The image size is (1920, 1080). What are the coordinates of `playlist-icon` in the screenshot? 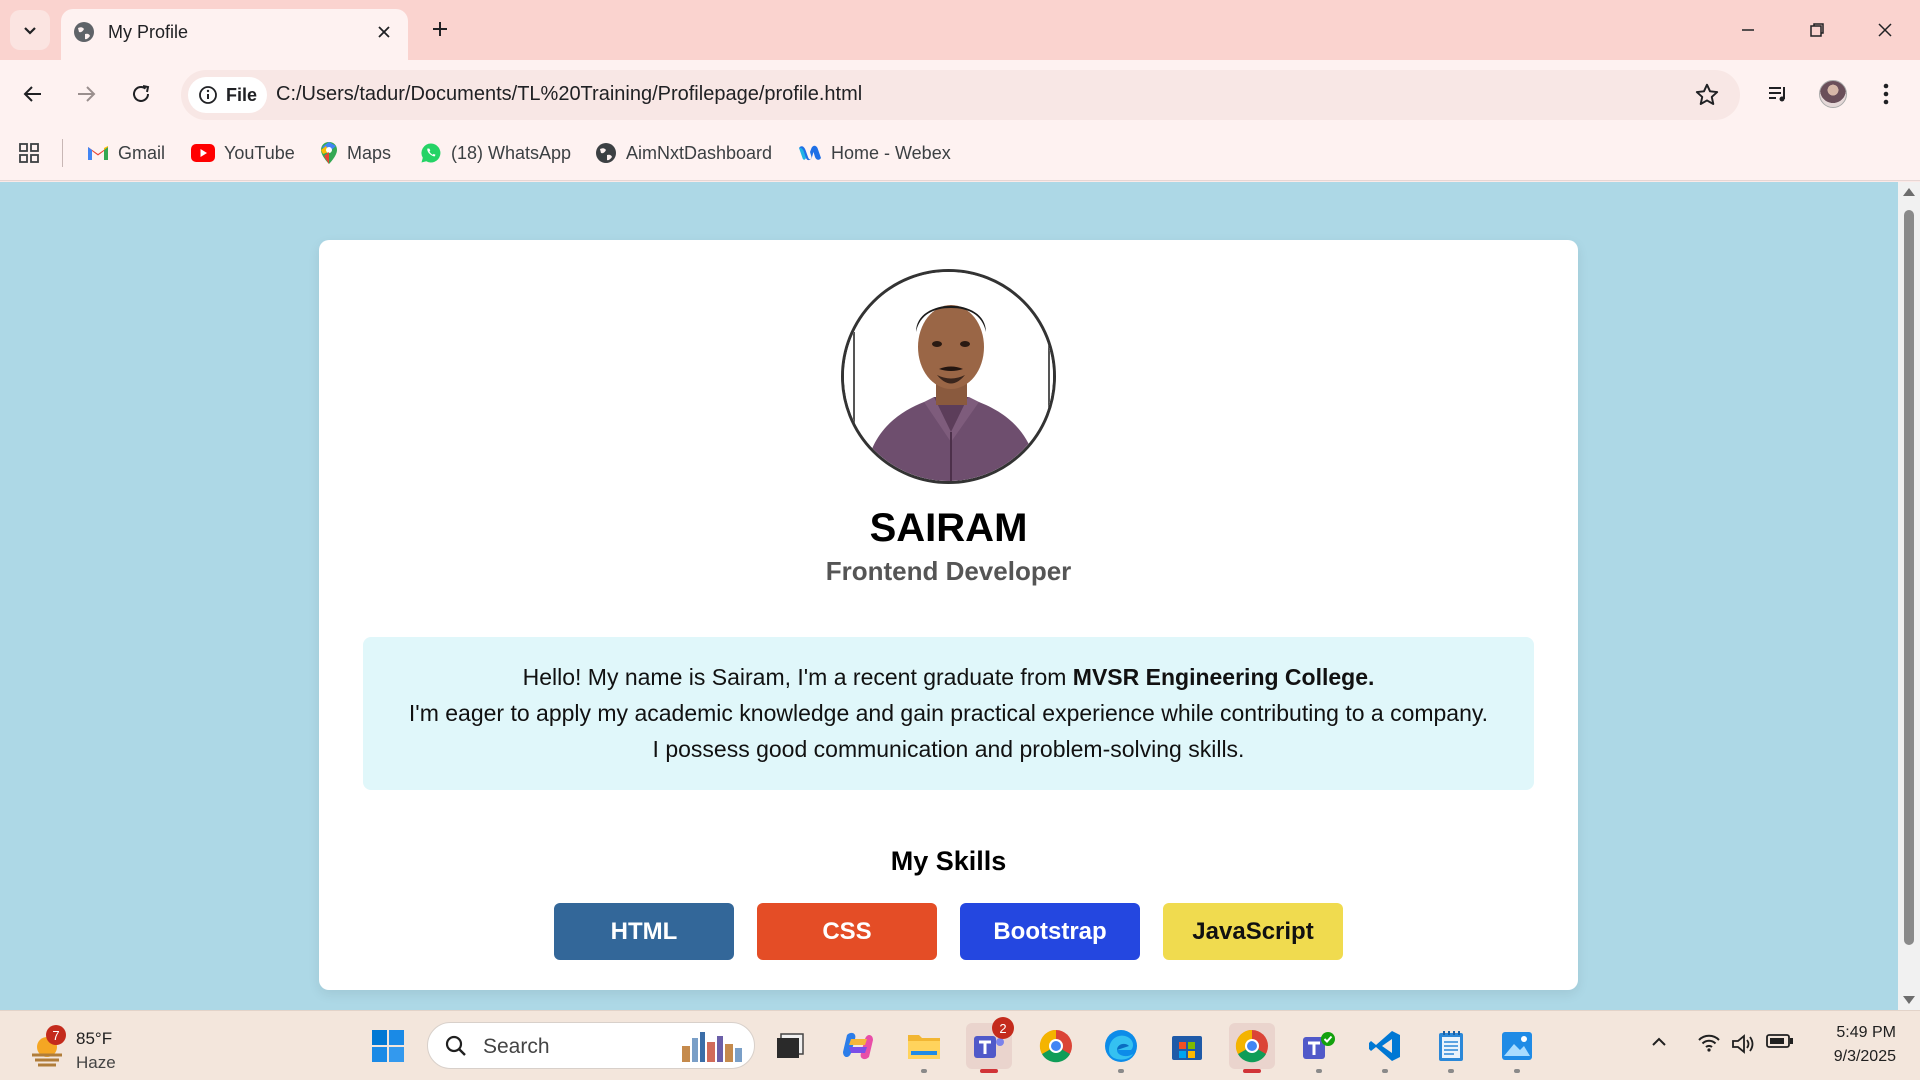 It's located at (1777, 94).